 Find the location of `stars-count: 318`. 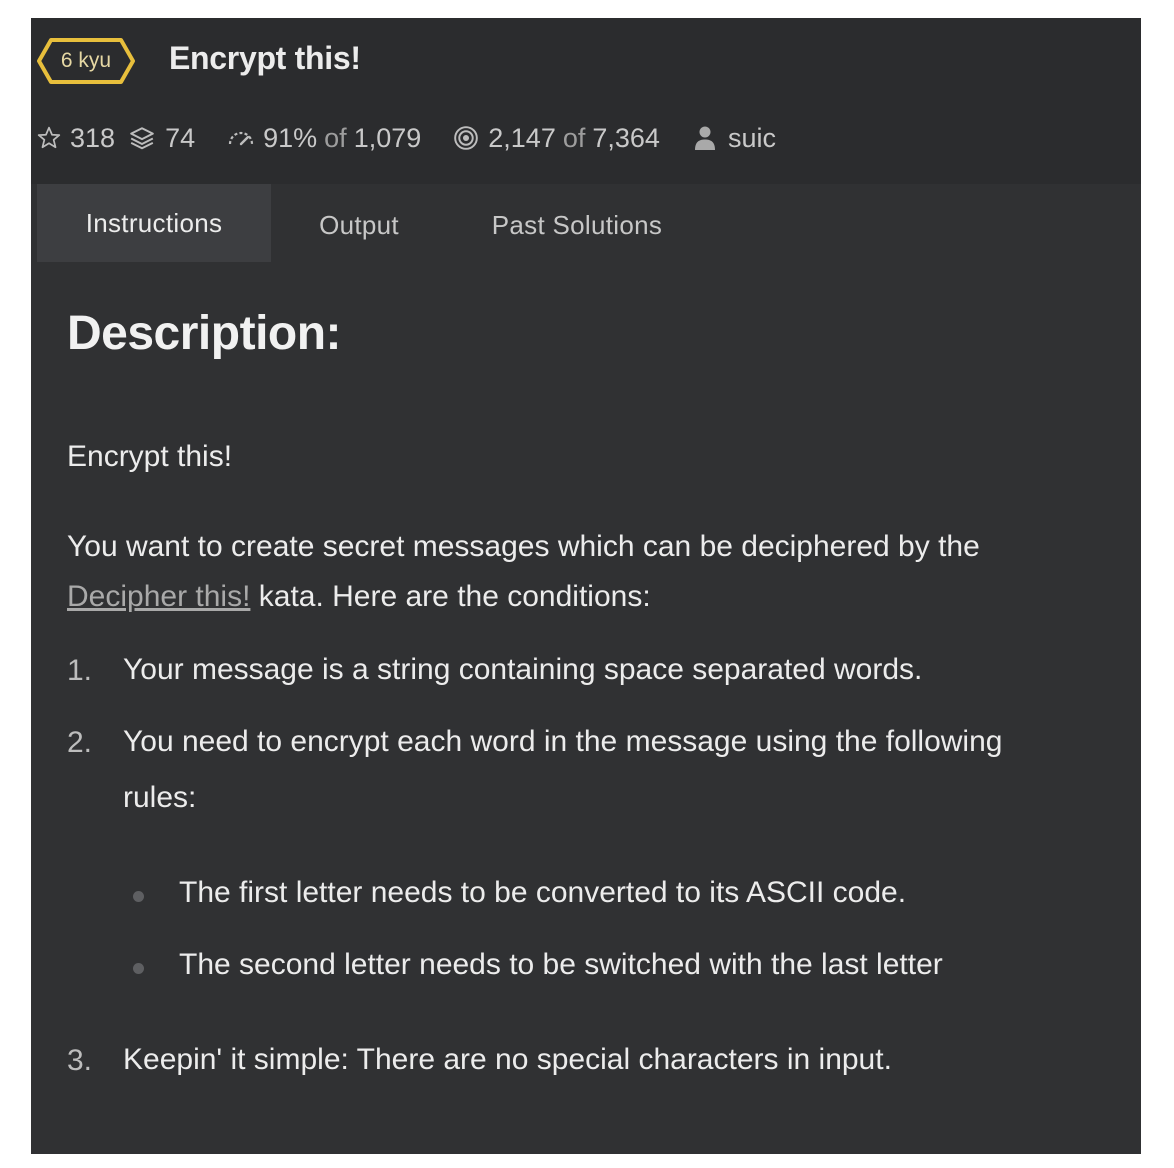

stars-count: 318 is located at coordinates (93, 137).